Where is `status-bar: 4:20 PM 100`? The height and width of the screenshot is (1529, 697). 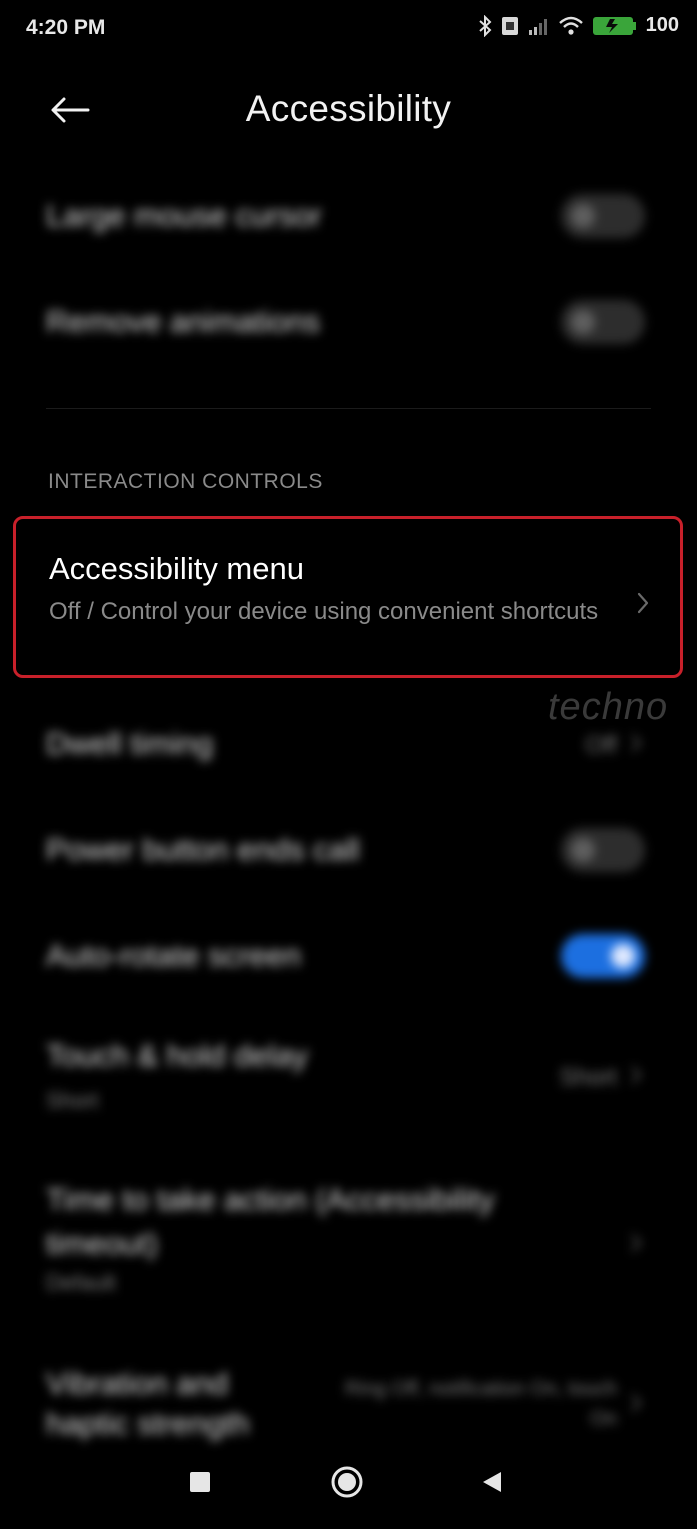 status-bar: 4:20 PM 100 is located at coordinates (348, 30).